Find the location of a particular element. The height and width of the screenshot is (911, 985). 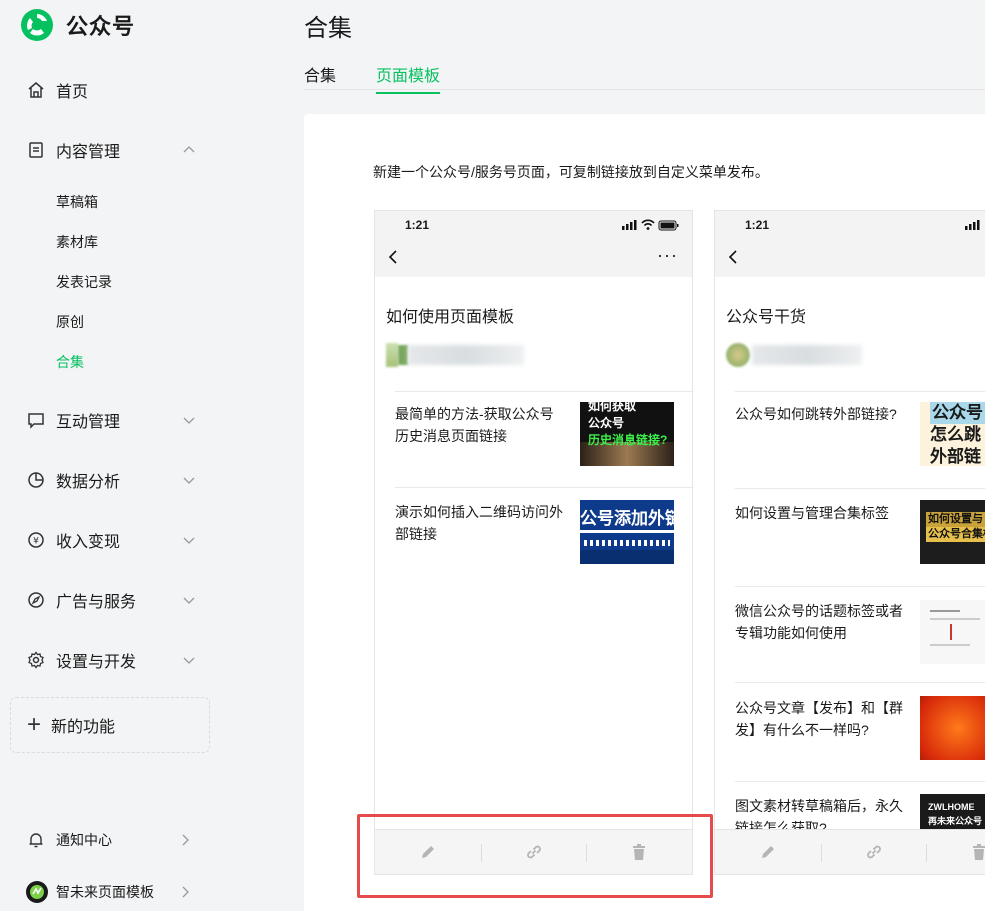

phone-nav-bar: ··· is located at coordinates (533, 258).